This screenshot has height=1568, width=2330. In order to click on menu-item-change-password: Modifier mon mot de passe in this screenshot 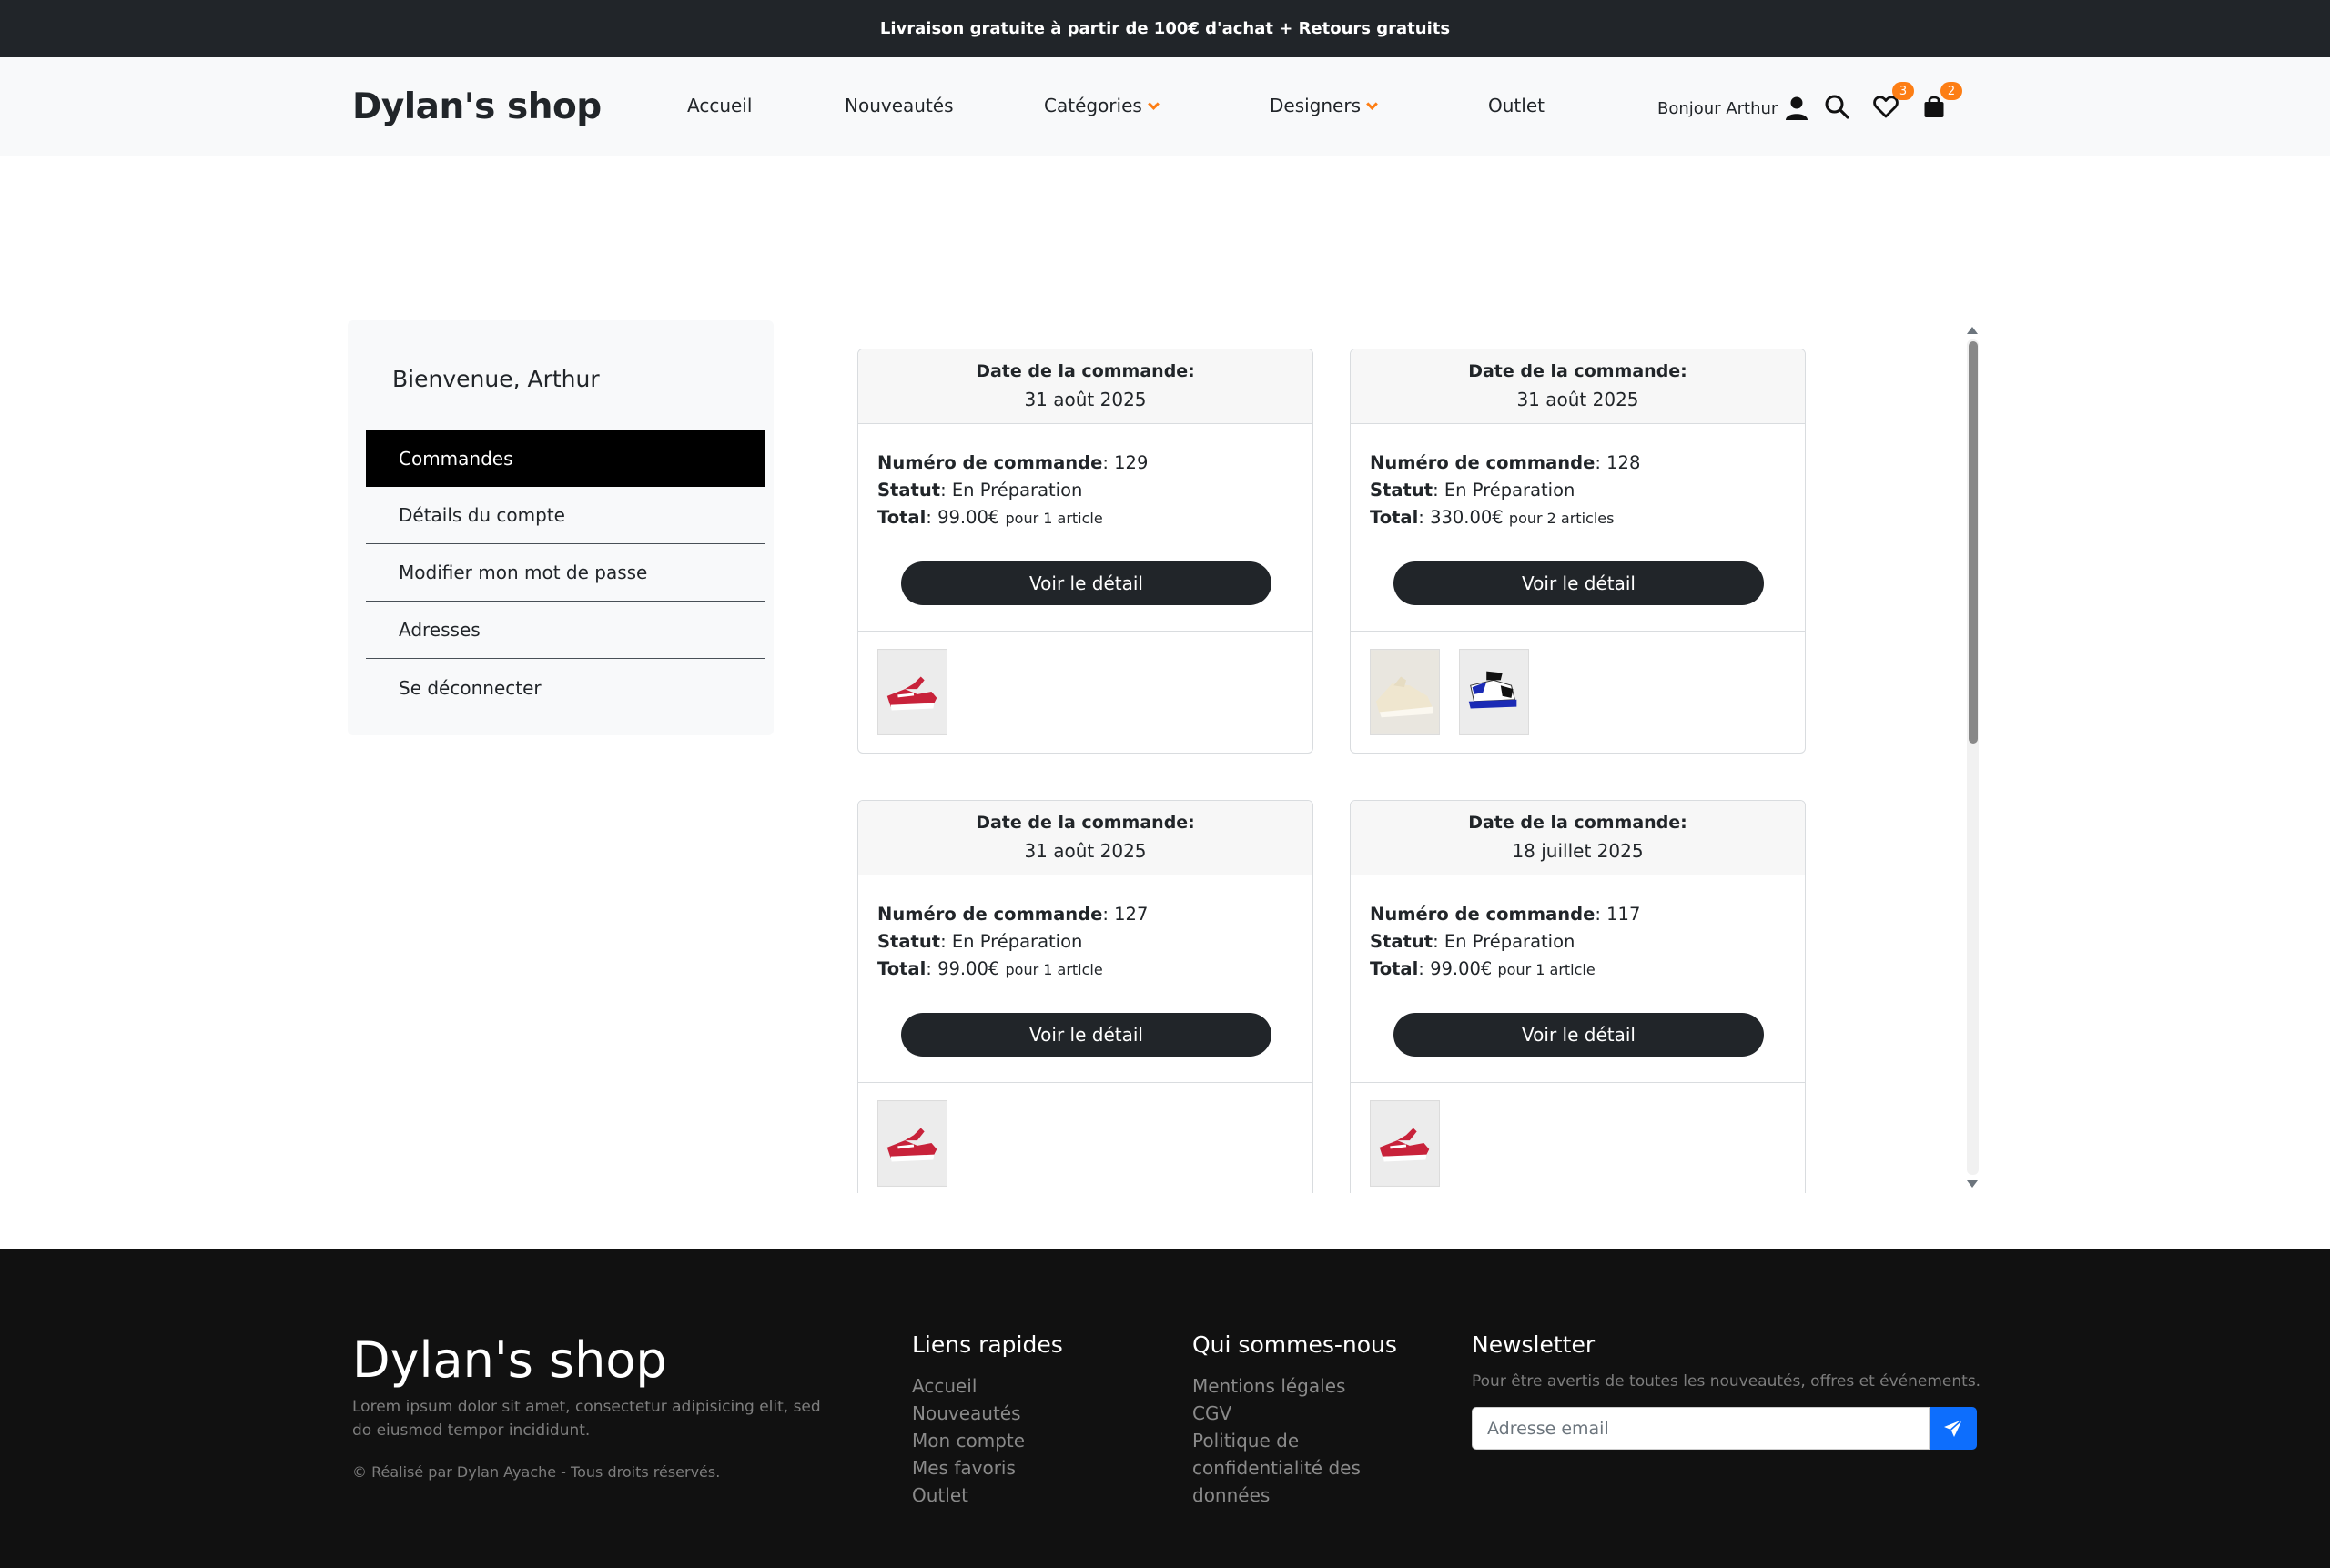, I will do `click(565, 573)`.